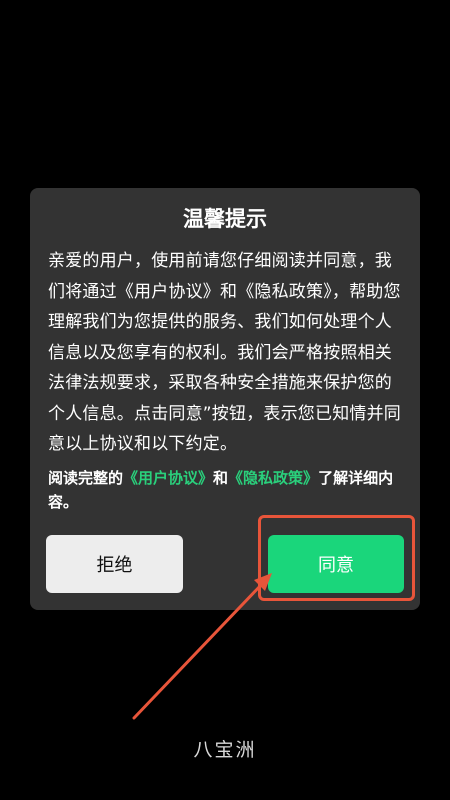 The height and width of the screenshot is (800, 450). Describe the element at coordinates (86, 477) in the screenshot. I see `note-prefix: 阅读完整的` at that location.